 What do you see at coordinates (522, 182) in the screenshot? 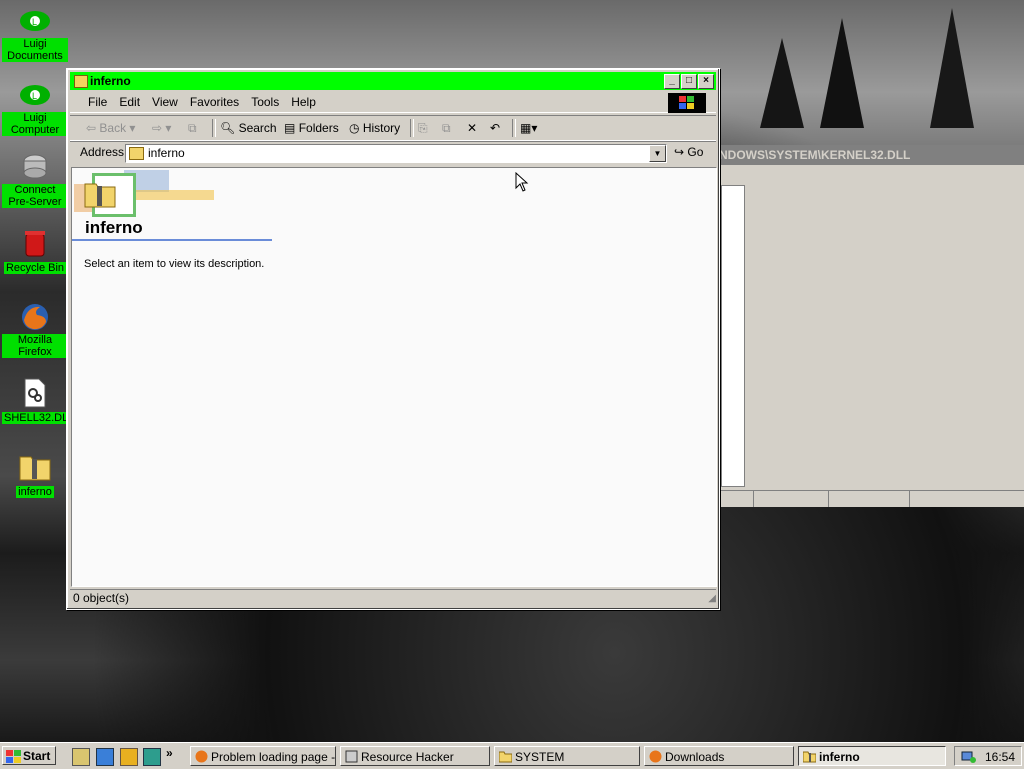
I see `mouse-cursor-icon` at bounding box center [522, 182].